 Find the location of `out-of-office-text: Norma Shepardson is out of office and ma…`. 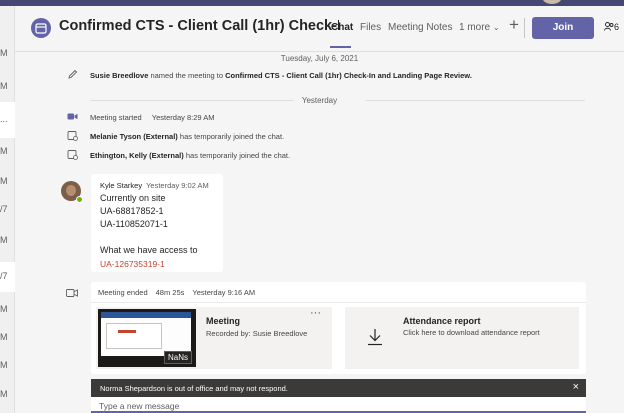

out-of-office-text: Norma Shepardson is out of office and ma… is located at coordinates (194, 388).